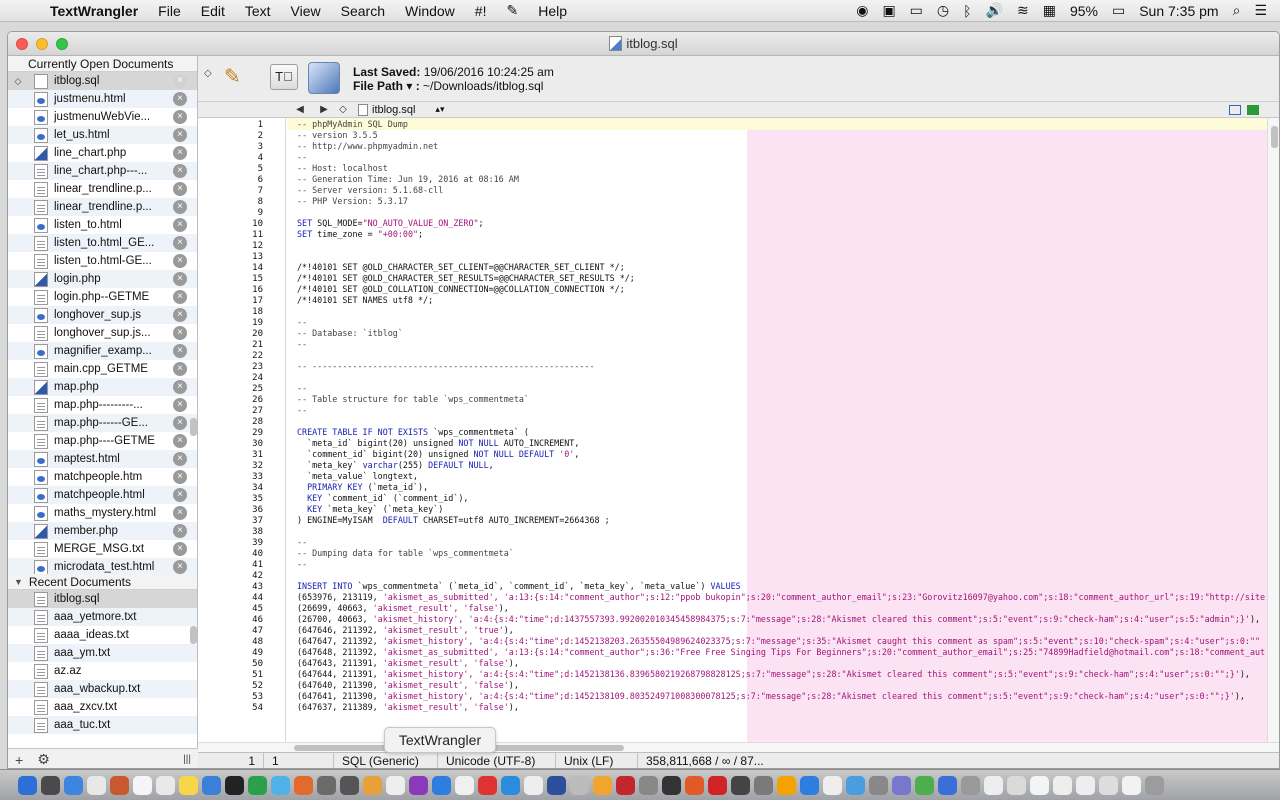 This screenshot has height=800, width=1280. What do you see at coordinates (102, 171) in the screenshot?
I see `document-row: line_chart.php---... ×` at bounding box center [102, 171].